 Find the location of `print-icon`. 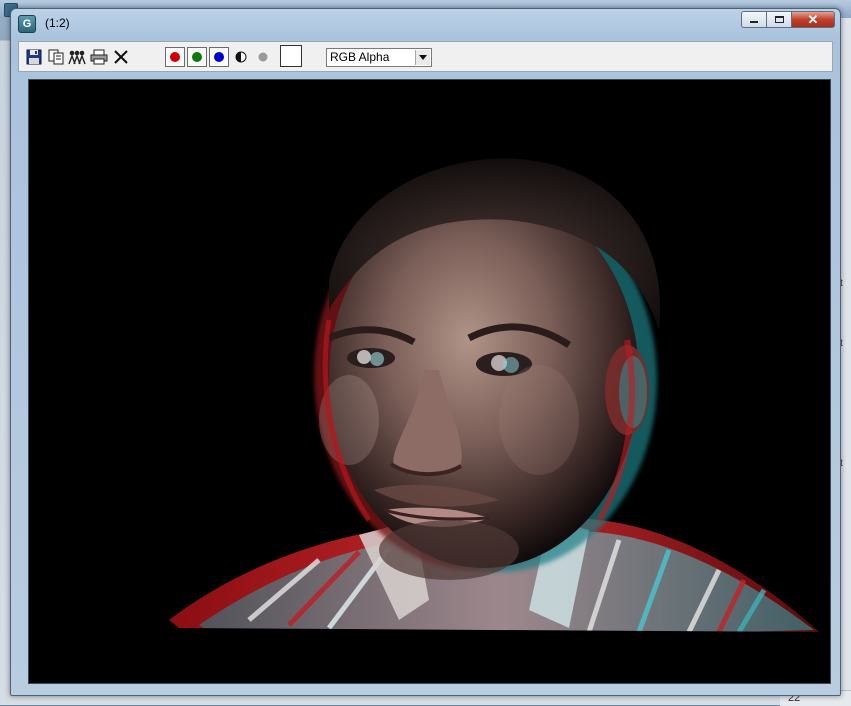

print-icon is located at coordinates (99, 57).